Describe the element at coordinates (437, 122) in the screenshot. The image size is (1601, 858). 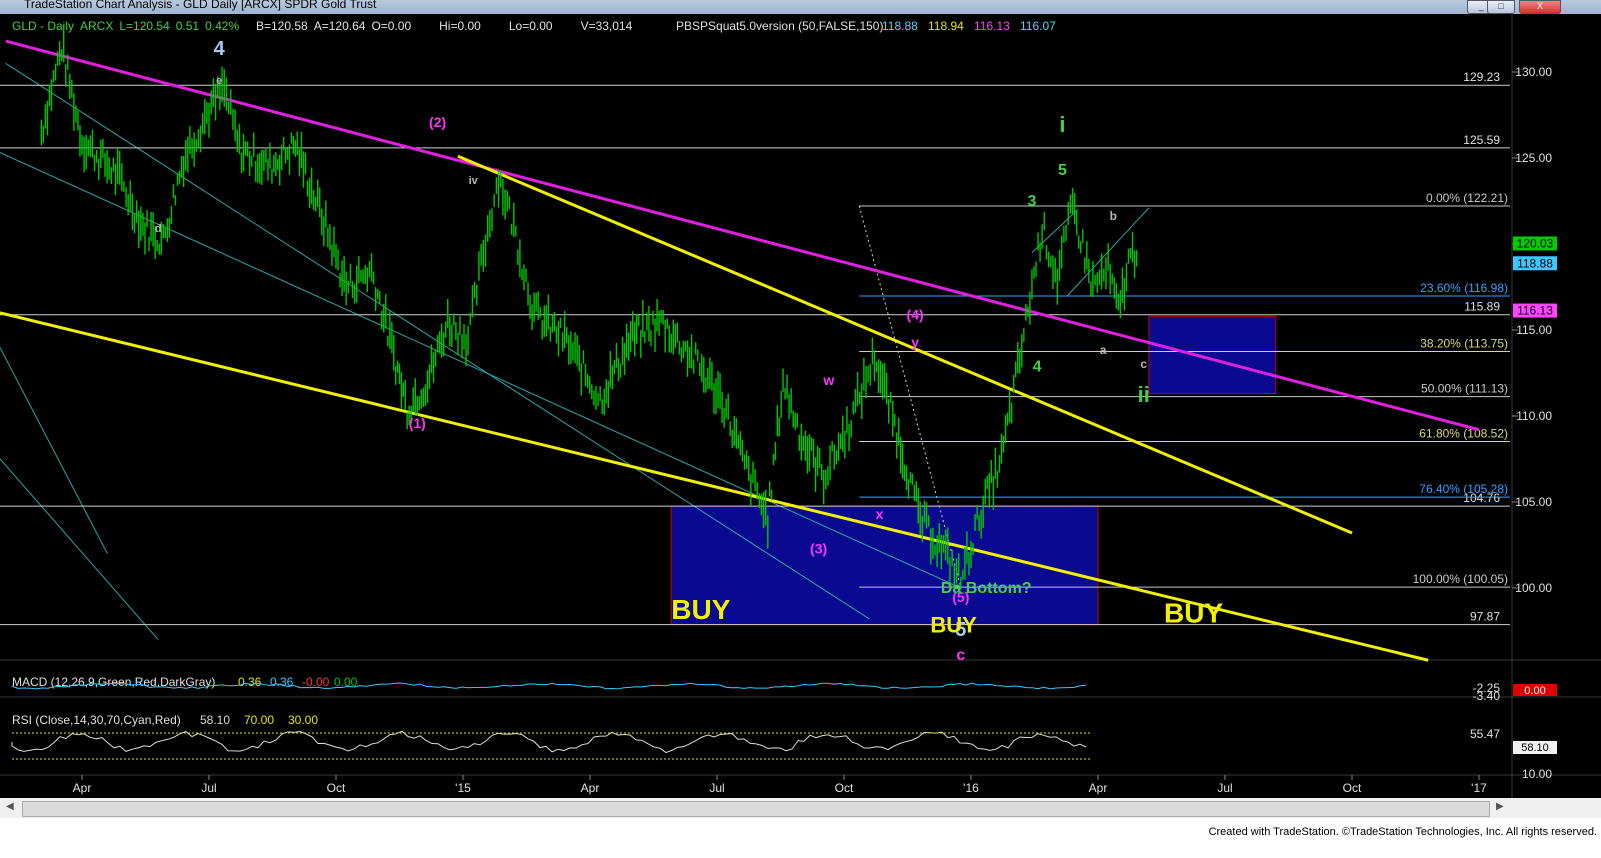
I see `wave-label: (2)` at that location.